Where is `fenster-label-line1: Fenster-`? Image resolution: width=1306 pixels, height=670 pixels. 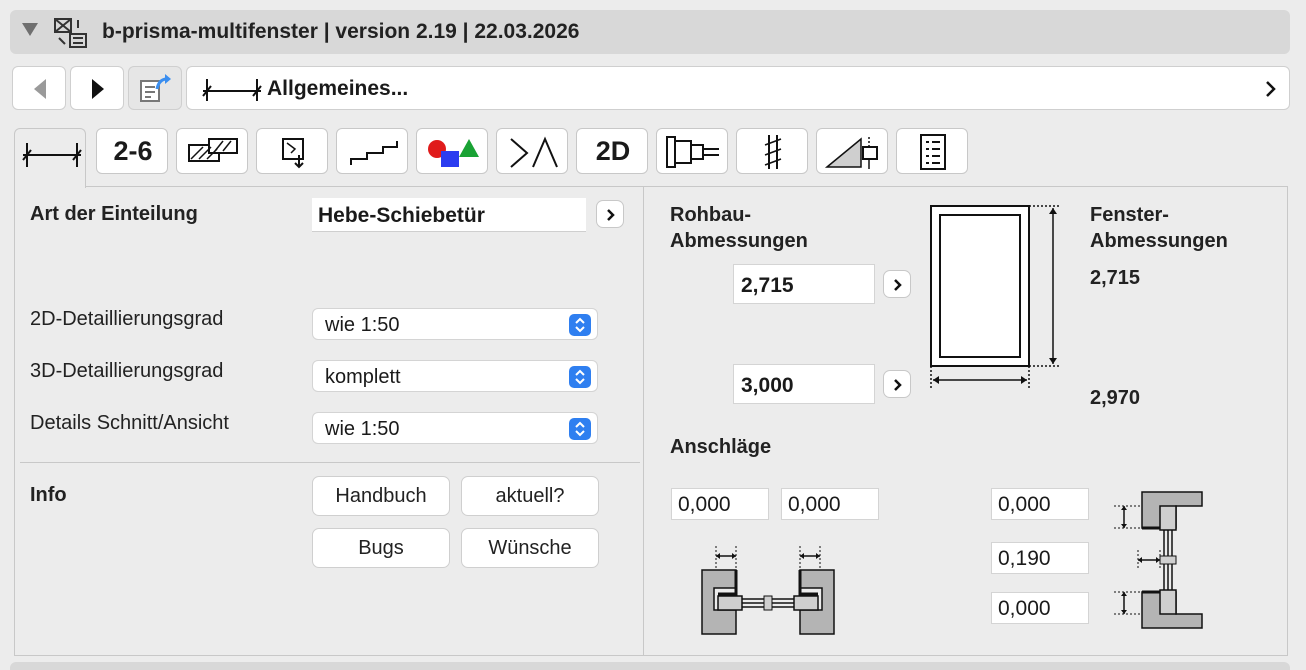 fenster-label-line1: Fenster- is located at coordinates (1129, 215).